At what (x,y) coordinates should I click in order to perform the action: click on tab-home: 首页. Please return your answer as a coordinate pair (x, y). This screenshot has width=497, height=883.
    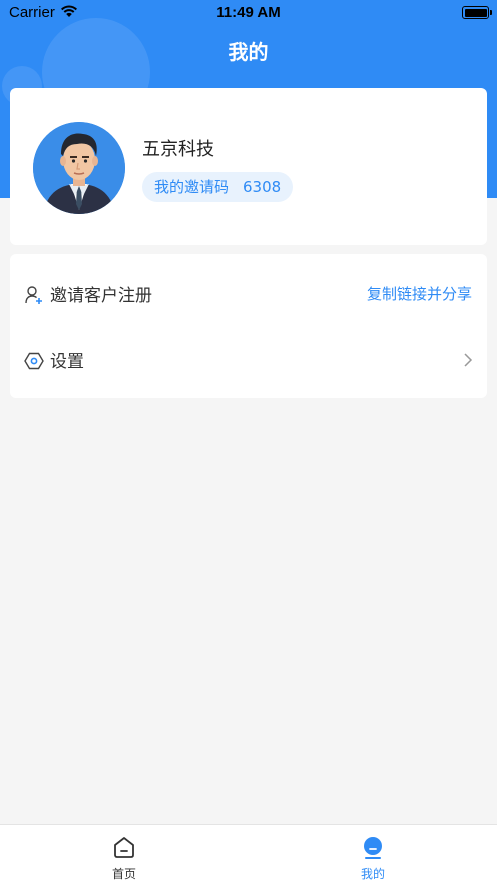
    Looking at the image, I should click on (124, 854).